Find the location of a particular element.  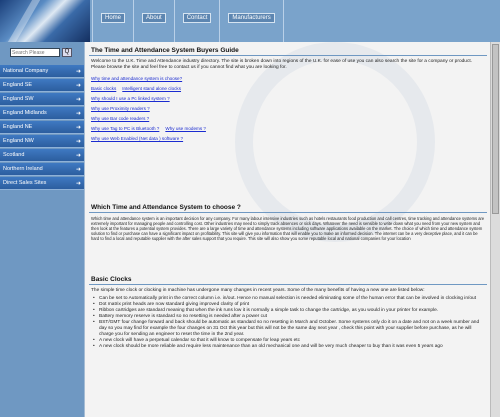

menu-item-england-midlands: England Midlands ➜ is located at coordinates (42, 113).